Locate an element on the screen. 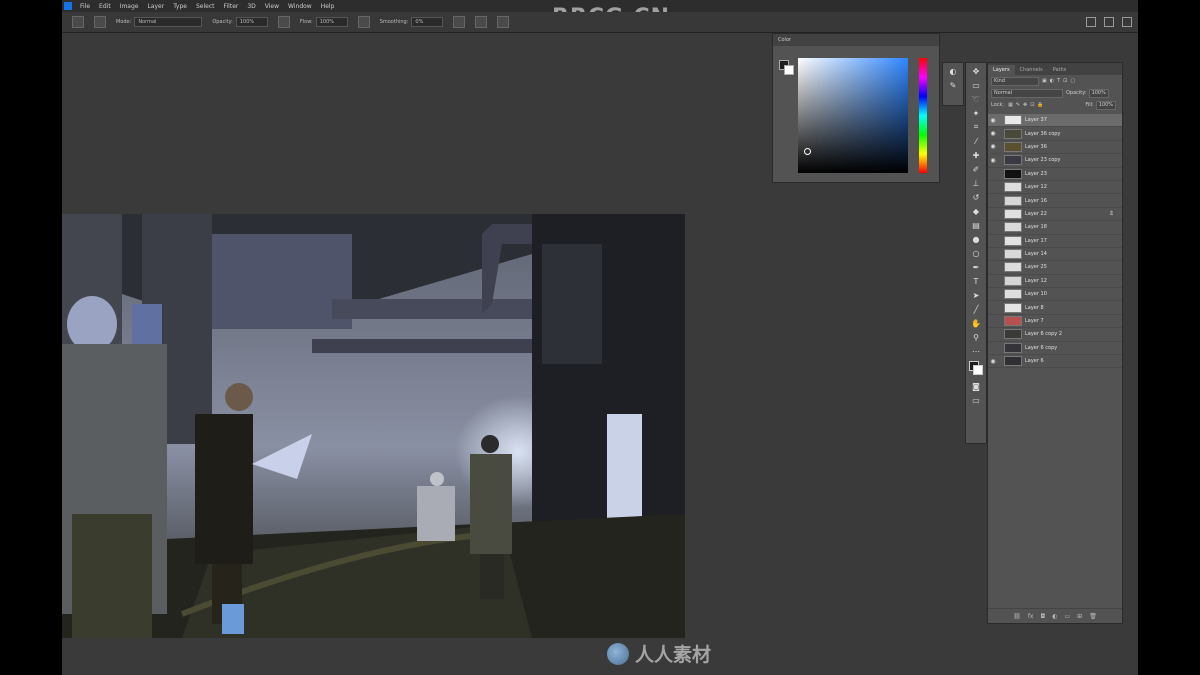  symmetry-icon is located at coordinates (503, 22).